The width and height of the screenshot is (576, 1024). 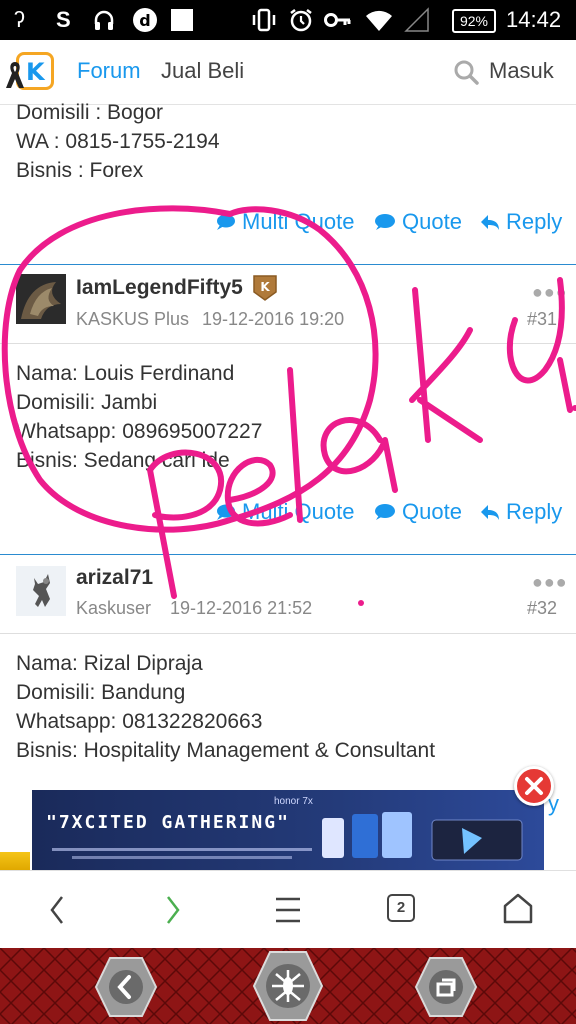 I want to click on next-post-avatar-partial, so click(x=15, y=861).